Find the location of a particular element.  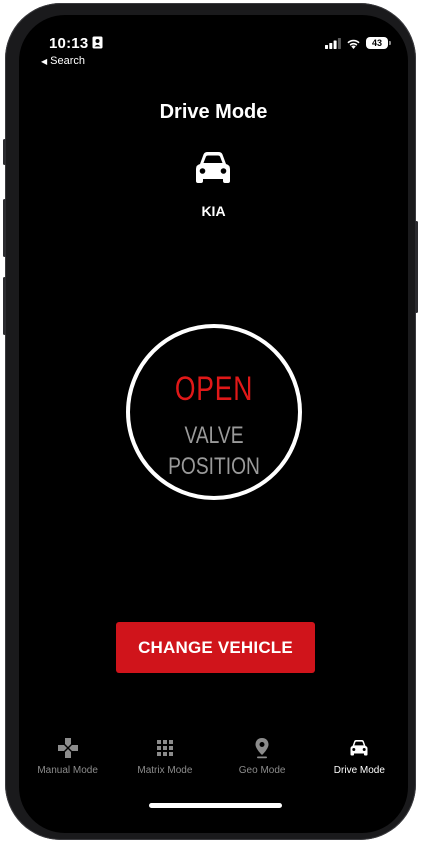

battery-indicator: 43 is located at coordinates (378, 43).